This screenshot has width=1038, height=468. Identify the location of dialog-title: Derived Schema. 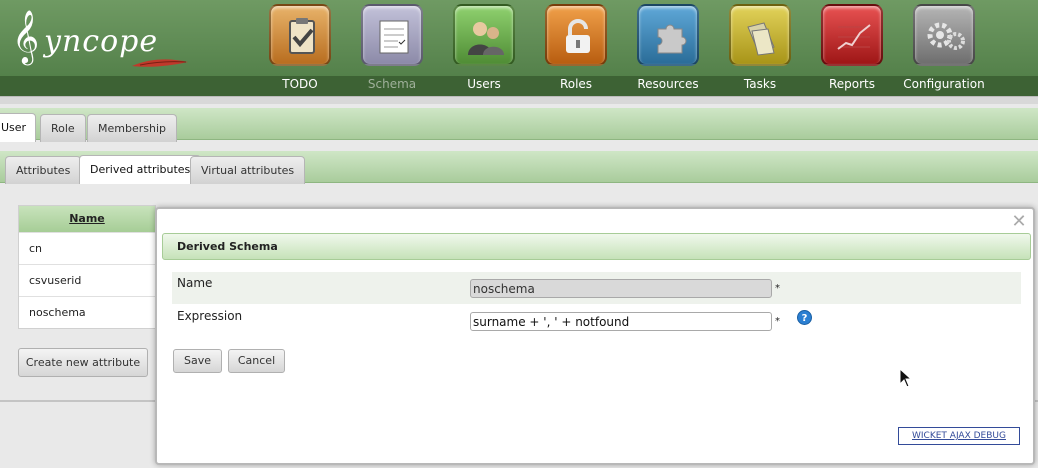
(596, 246).